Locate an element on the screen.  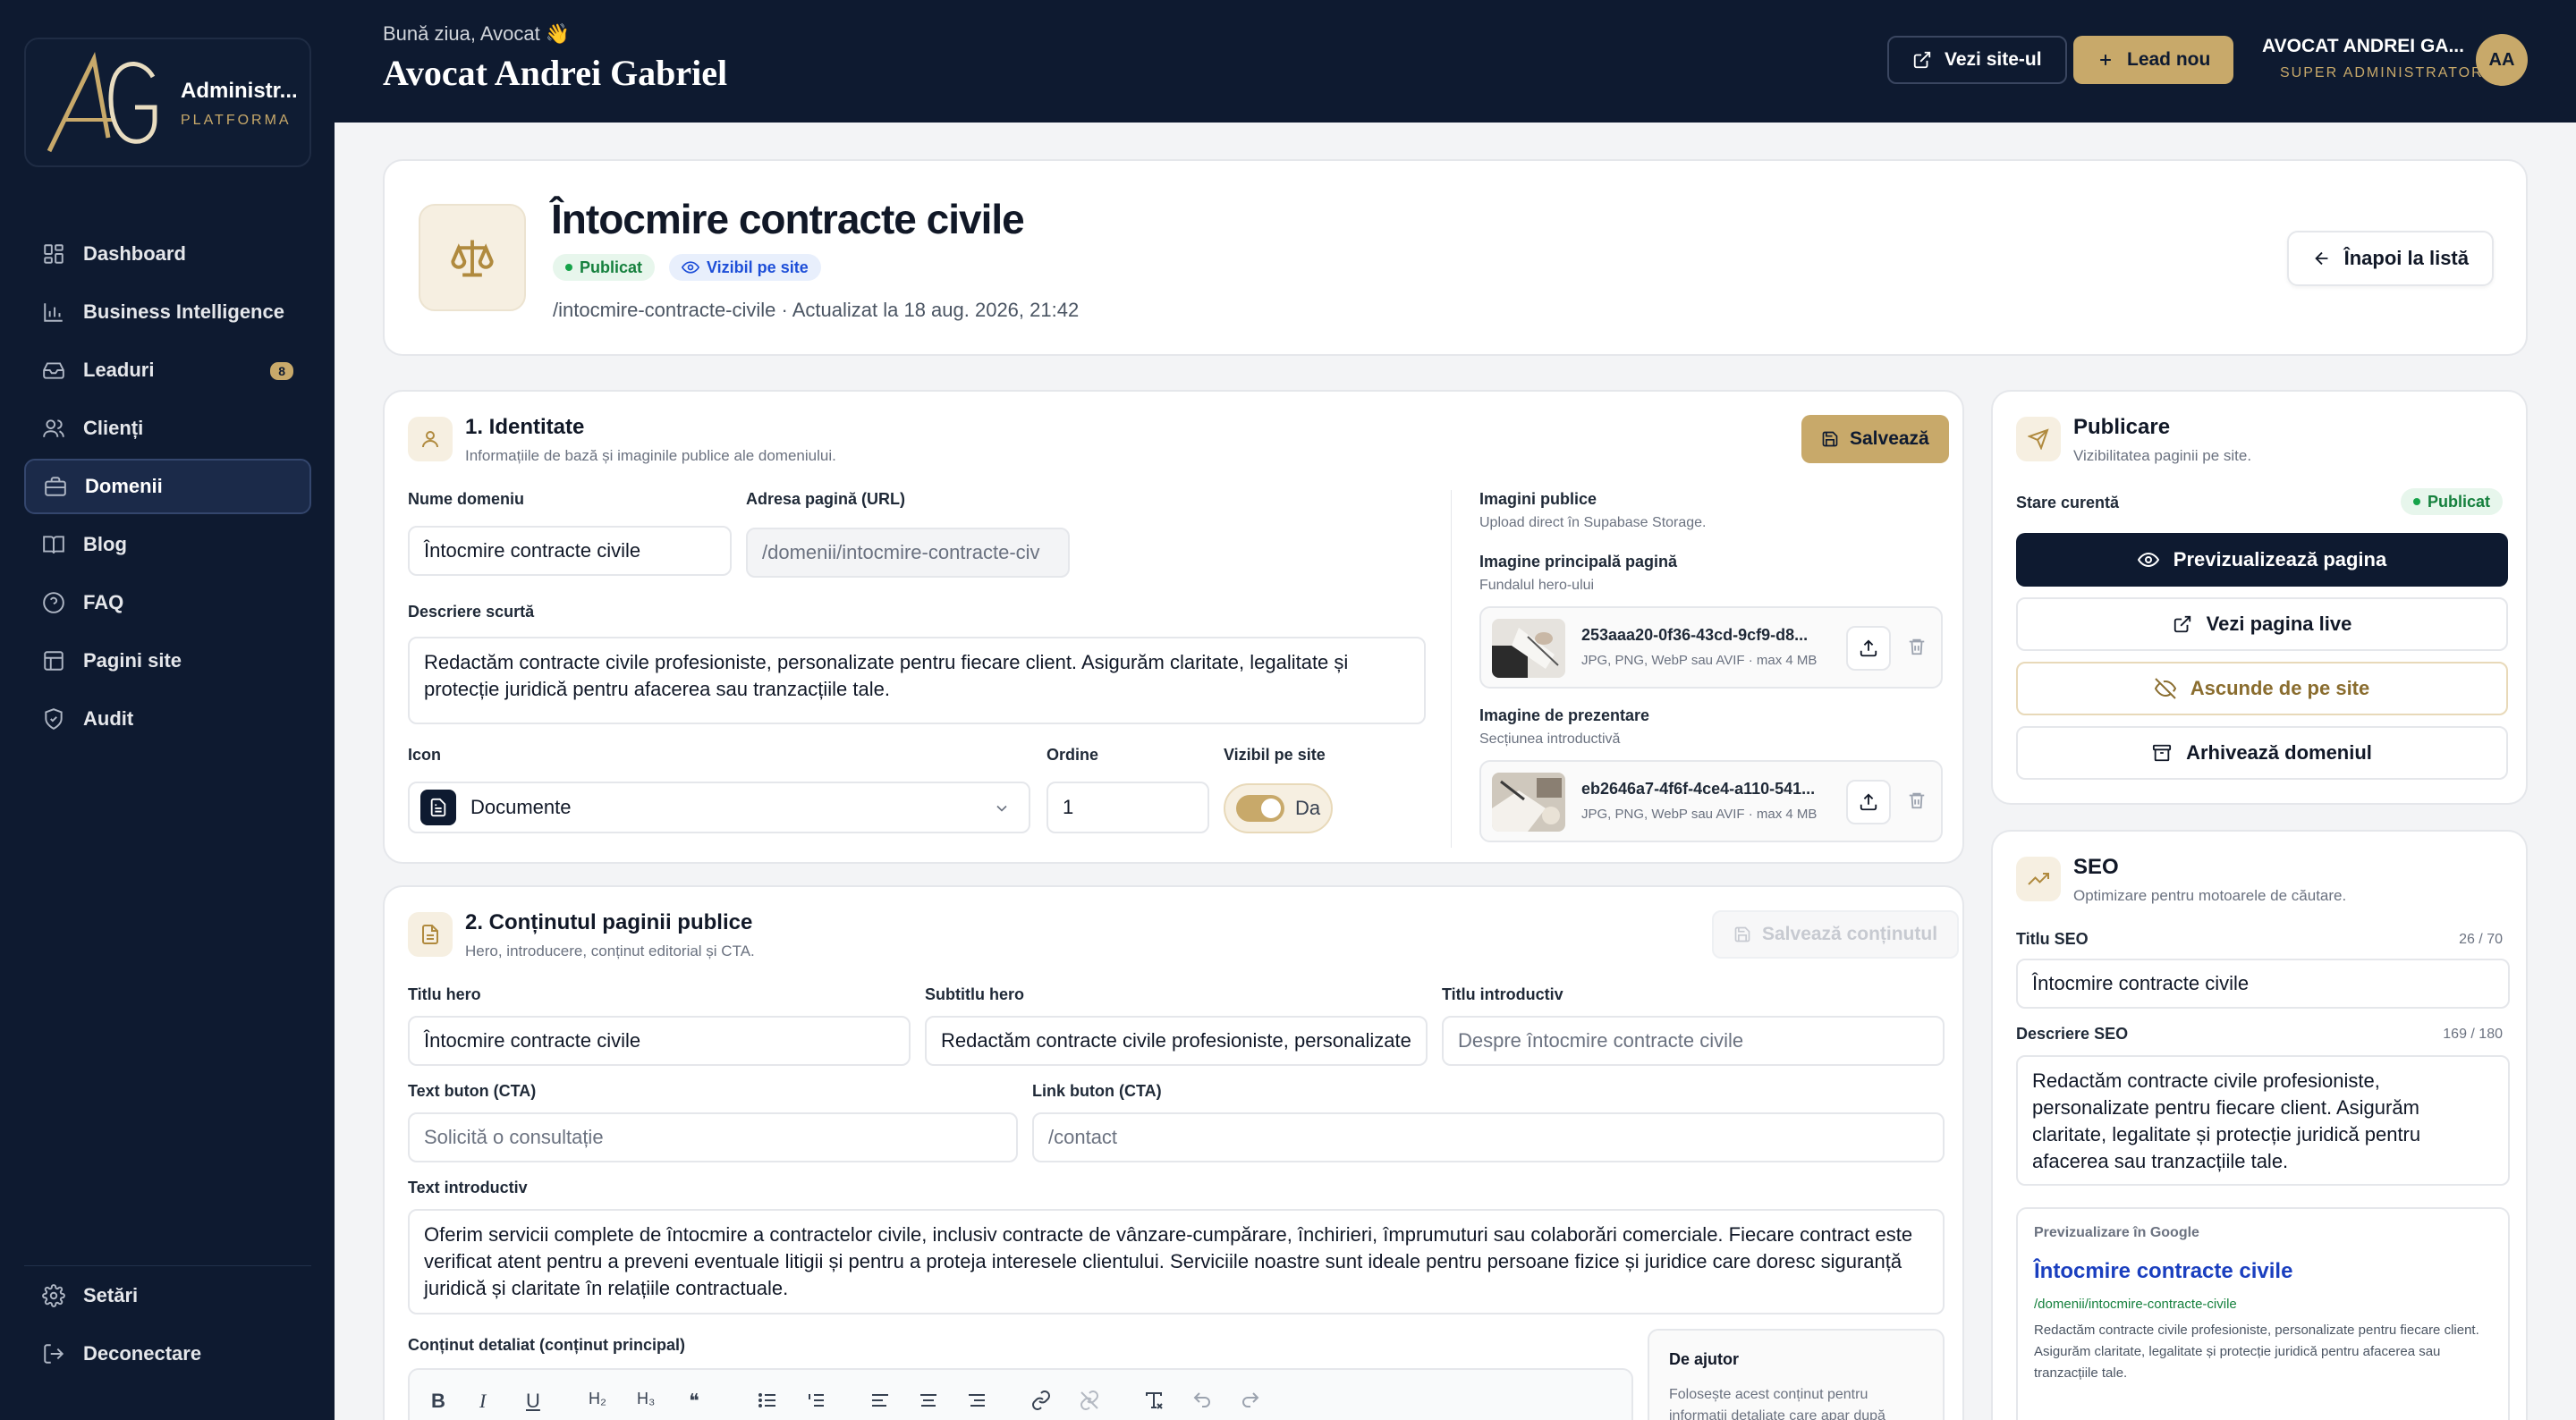
delete-main-image-button is located at coordinates (1917, 646).